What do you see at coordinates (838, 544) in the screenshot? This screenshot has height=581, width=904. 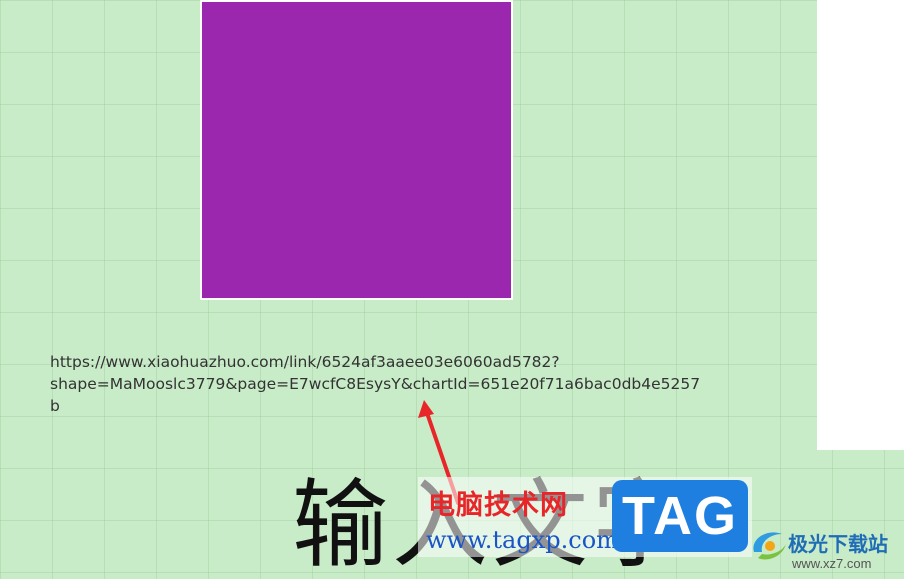 I see `secondary-watermark-name: 极光下载站` at bounding box center [838, 544].